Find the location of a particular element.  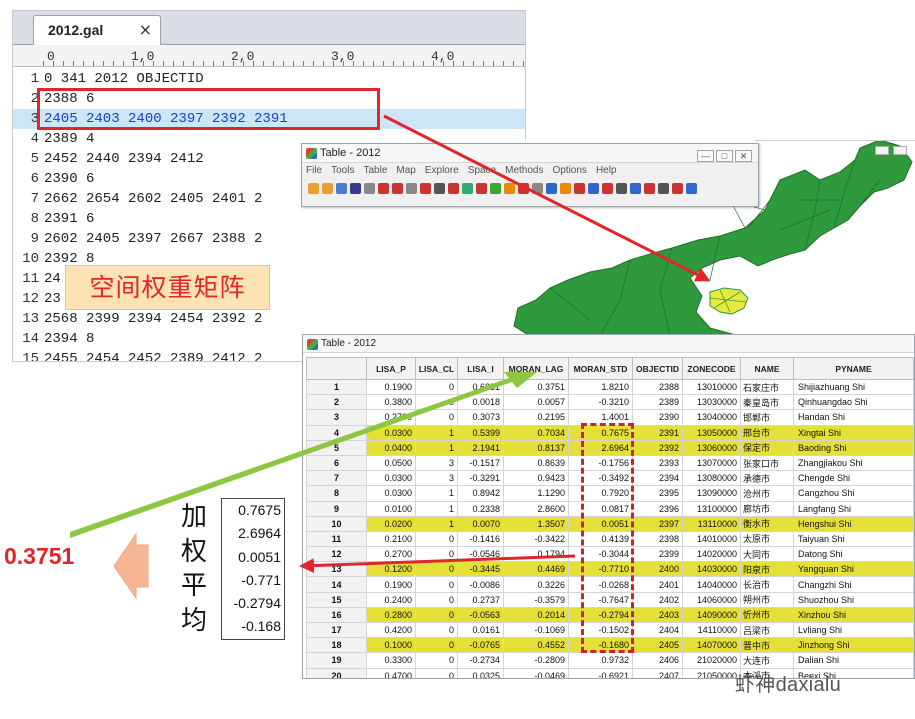

row-number: 2 is located at coordinates (336, 402).